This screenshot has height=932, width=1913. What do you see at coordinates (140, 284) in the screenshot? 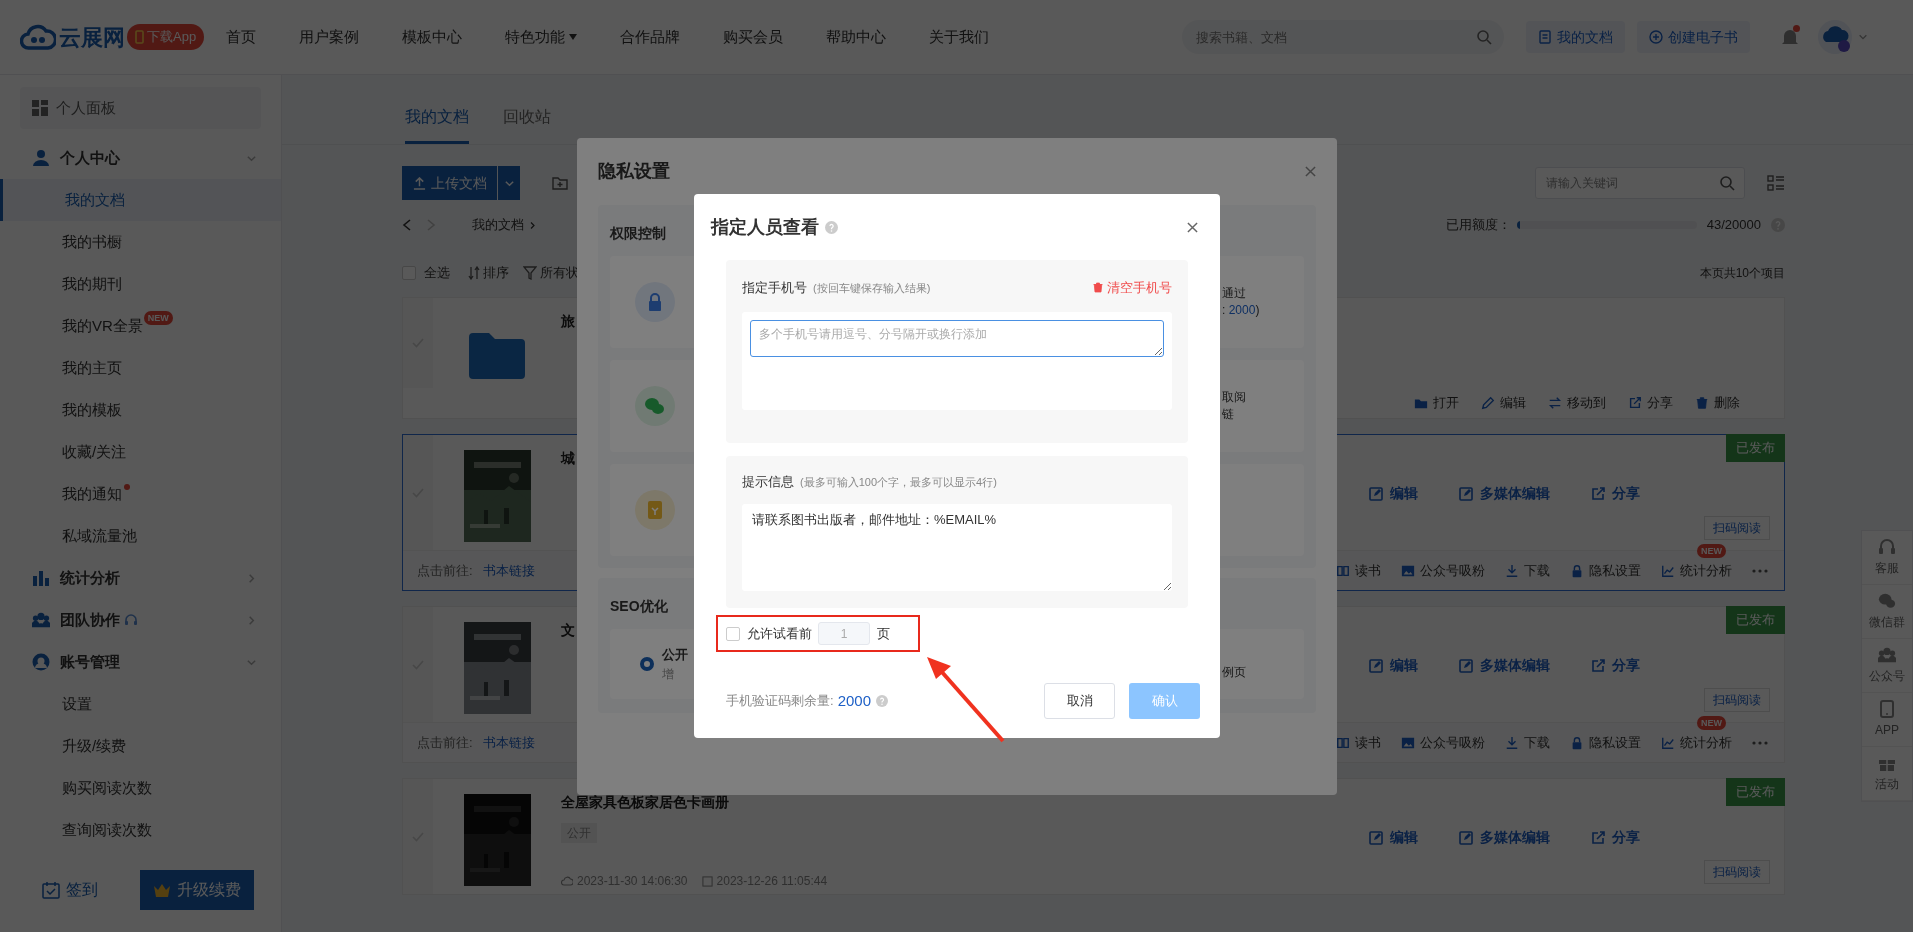
I see `sidebar-item: 我的期刊` at bounding box center [140, 284].